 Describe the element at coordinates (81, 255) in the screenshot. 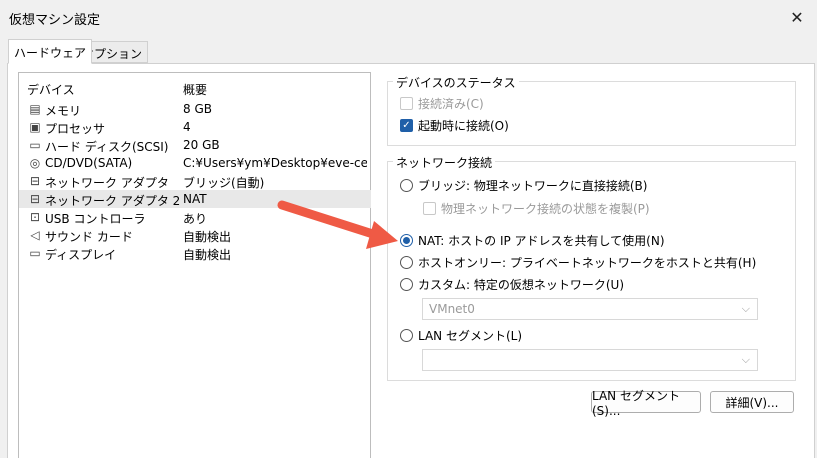

I see `device-name: ディスプレイ` at that location.